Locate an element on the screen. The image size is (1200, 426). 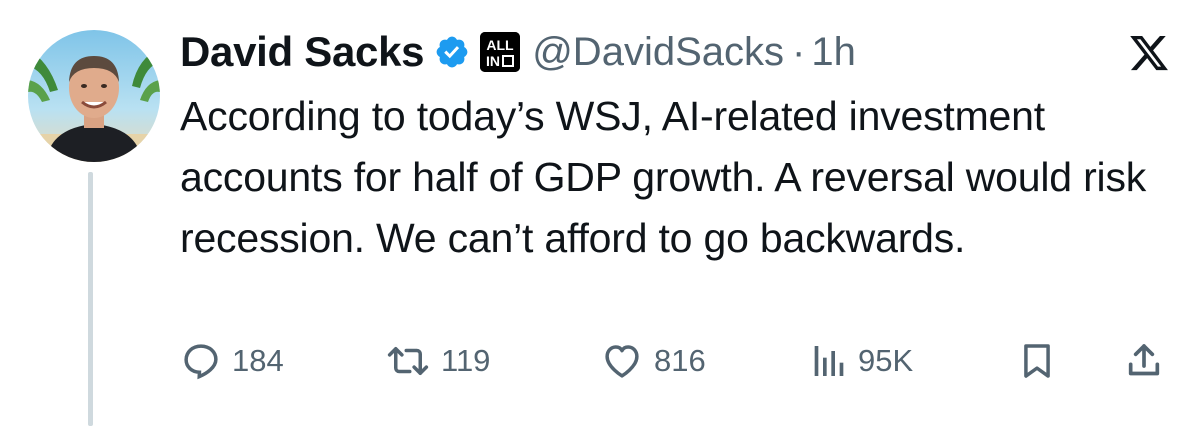
tweet-header: David Sacks ALL IN @DavidSacks · 1h is located at coordinates (518, 52).